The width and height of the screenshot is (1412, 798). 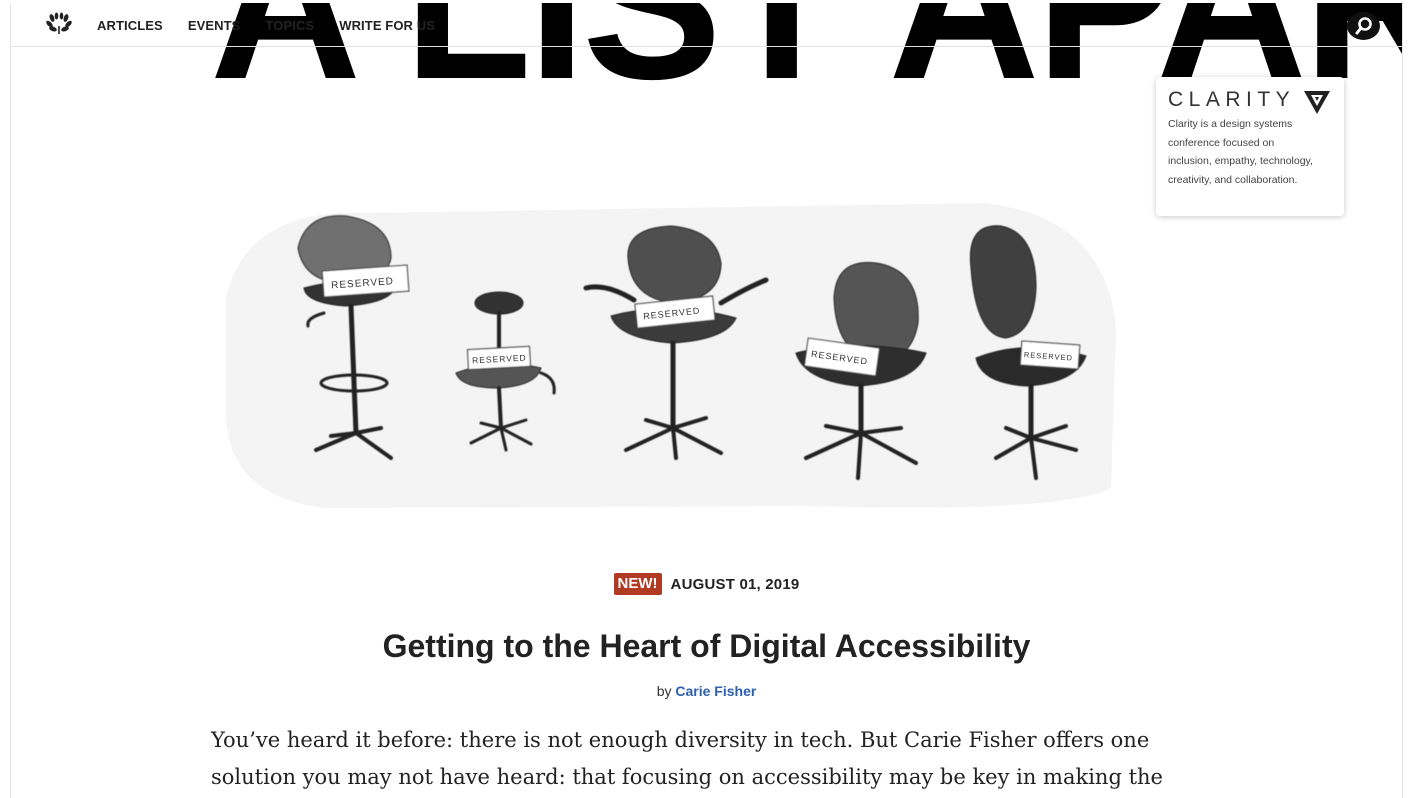 What do you see at coordinates (715, 691) in the screenshot?
I see `author-link: Carie Fisher` at bounding box center [715, 691].